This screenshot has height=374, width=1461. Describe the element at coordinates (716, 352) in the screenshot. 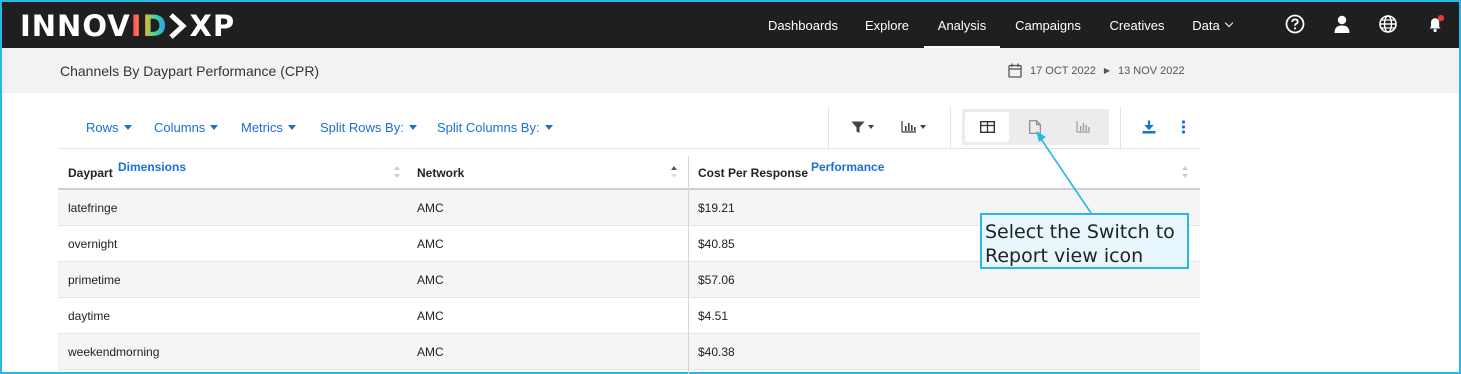

I see `cell-cost-per-response: $40.38` at that location.